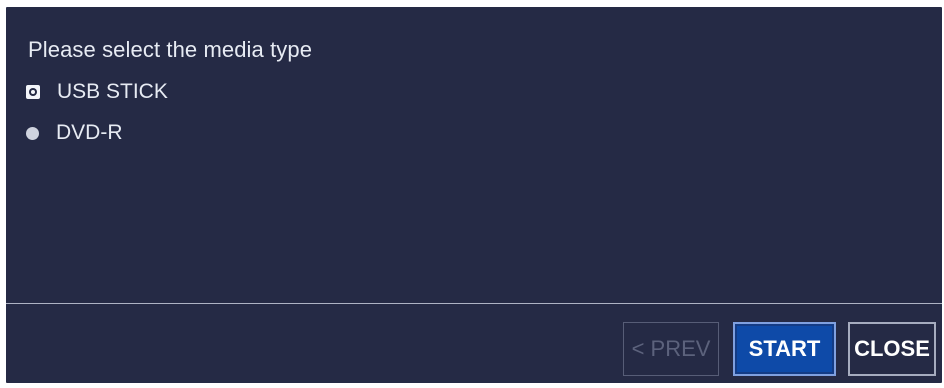  I want to click on radio-selected-icon, so click(33, 92).